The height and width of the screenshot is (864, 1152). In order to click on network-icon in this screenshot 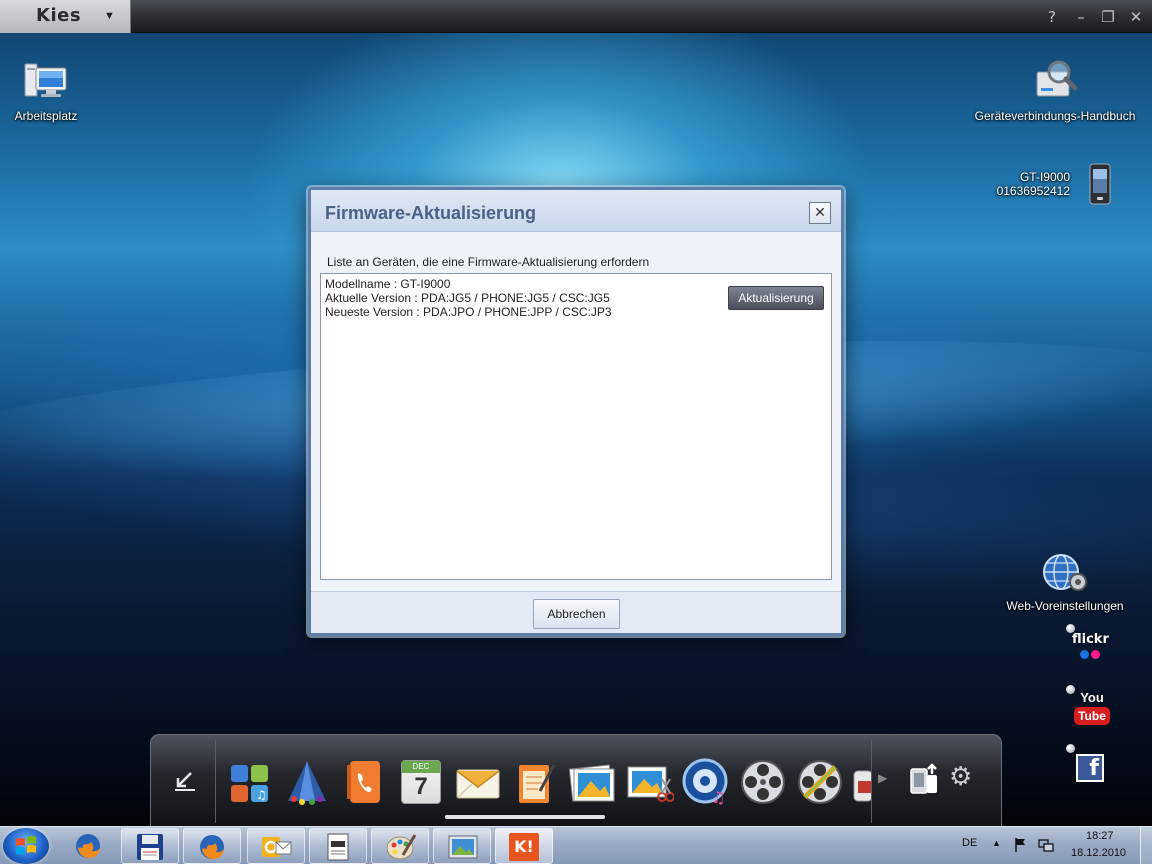, I will do `click(1046, 845)`.